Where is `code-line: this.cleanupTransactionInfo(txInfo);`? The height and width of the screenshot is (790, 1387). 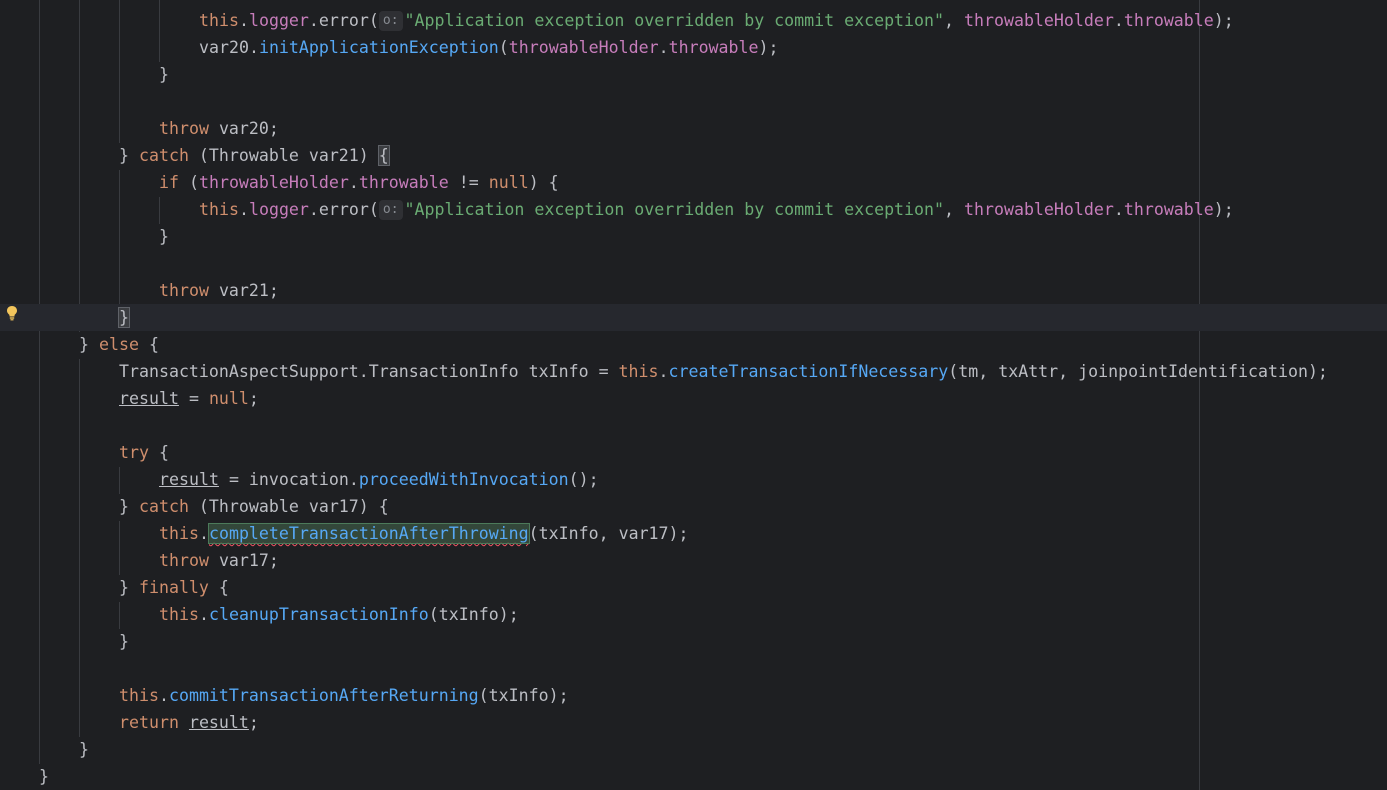
code-line: this.cleanupTransactionInfo(txInfo); is located at coordinates (693, 614).